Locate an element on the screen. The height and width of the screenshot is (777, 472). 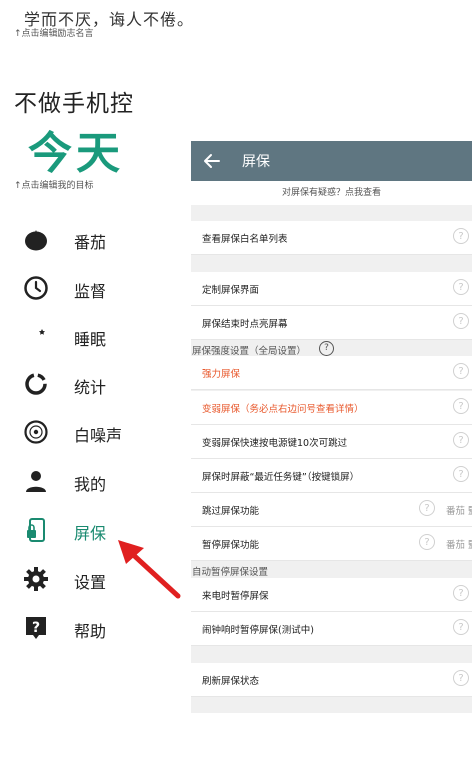
ring-chart-icon is located at coordinates (36, 384).